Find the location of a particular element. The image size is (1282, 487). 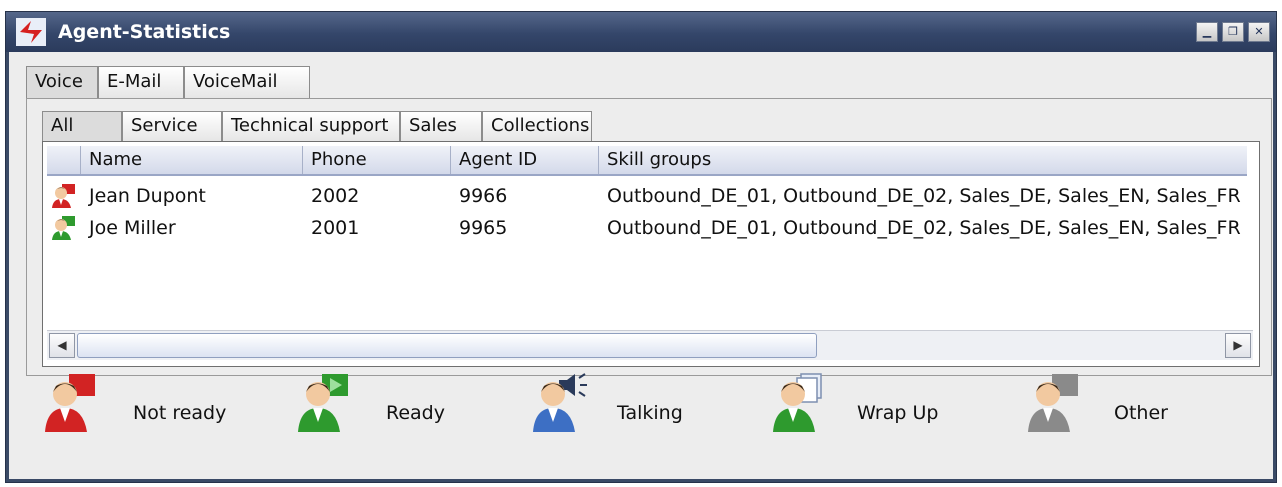

grid-header: Name Phone Agent ID Skill groups is located at coordinates (647, 161).